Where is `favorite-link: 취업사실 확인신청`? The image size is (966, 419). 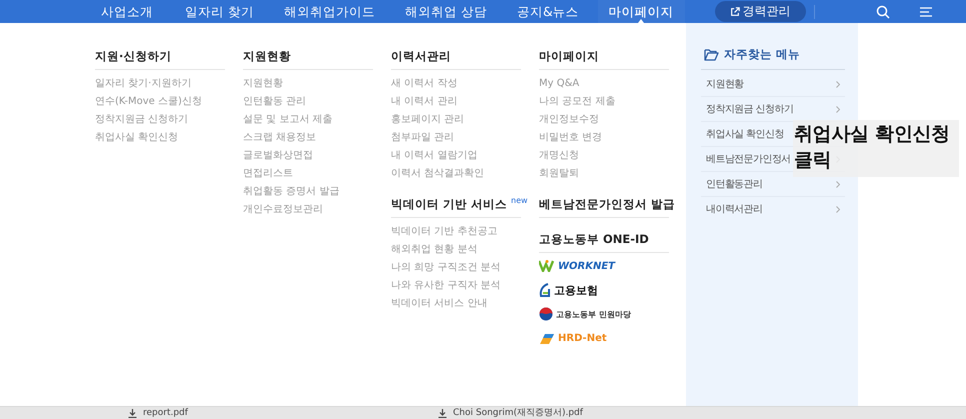 favorite-link: 취업사실 확인신청 is located at coordinates (745, 134).